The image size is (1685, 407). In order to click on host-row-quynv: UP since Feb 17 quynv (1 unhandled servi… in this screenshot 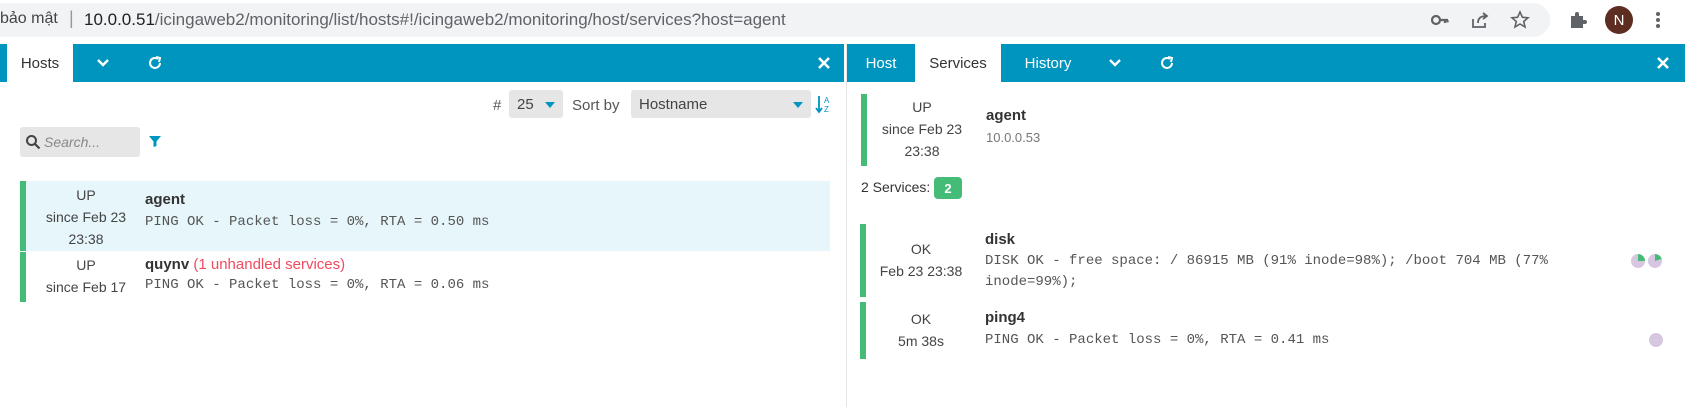, I will do `click(425, 277)`.